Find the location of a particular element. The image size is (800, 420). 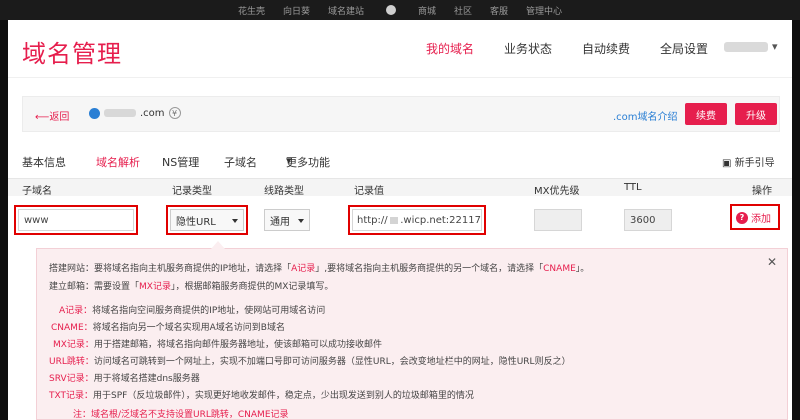

topnav-link-support: 客服 is located at coordinates (499, 10).